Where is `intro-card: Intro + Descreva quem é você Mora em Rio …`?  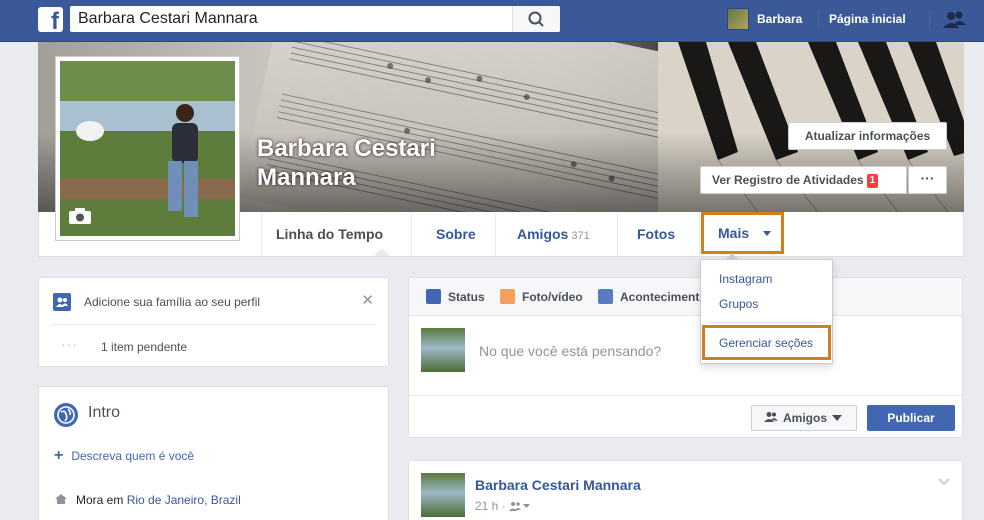 intro-card: Intro + Descreva quem é você Mora em Rio … is located at coordinates (213, 453).